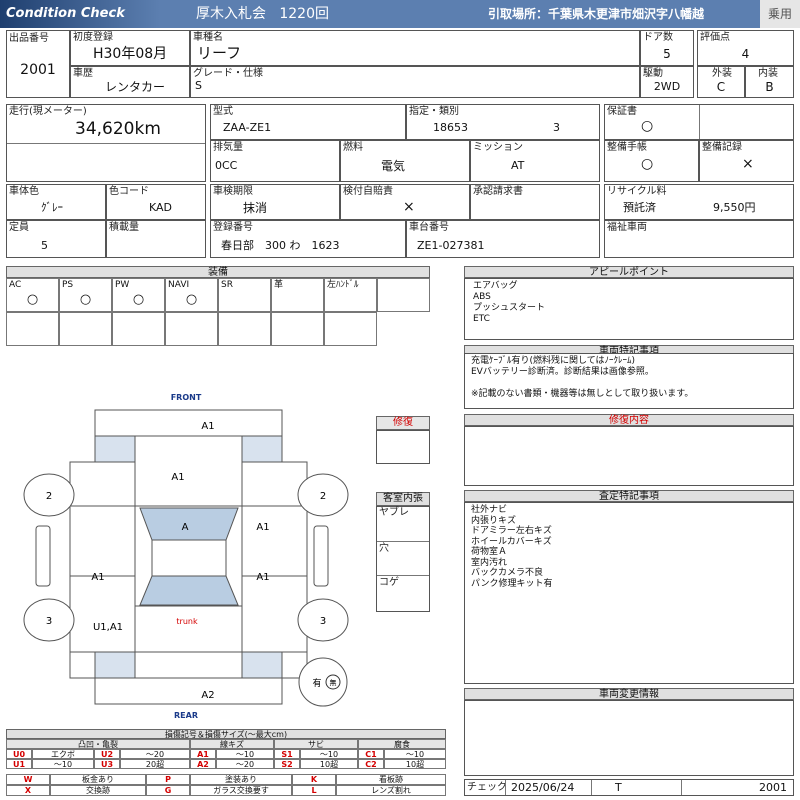  Describe the element at coordinates (734, 207) in the screenshot. I see `recycle-fee: 9,550円` at that location.